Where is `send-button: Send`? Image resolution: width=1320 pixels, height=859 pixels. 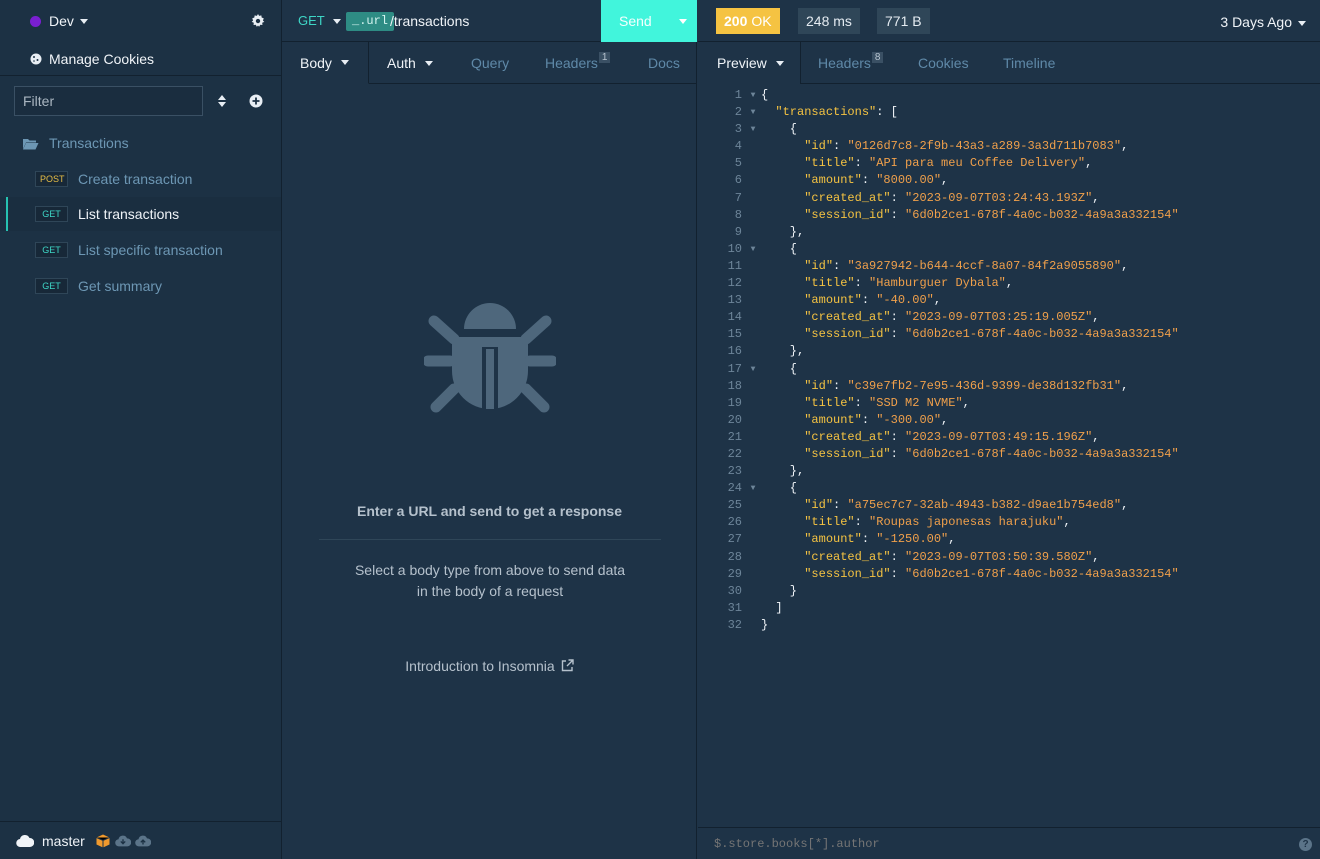 send-button: Send is located at coordinates (649, 21).